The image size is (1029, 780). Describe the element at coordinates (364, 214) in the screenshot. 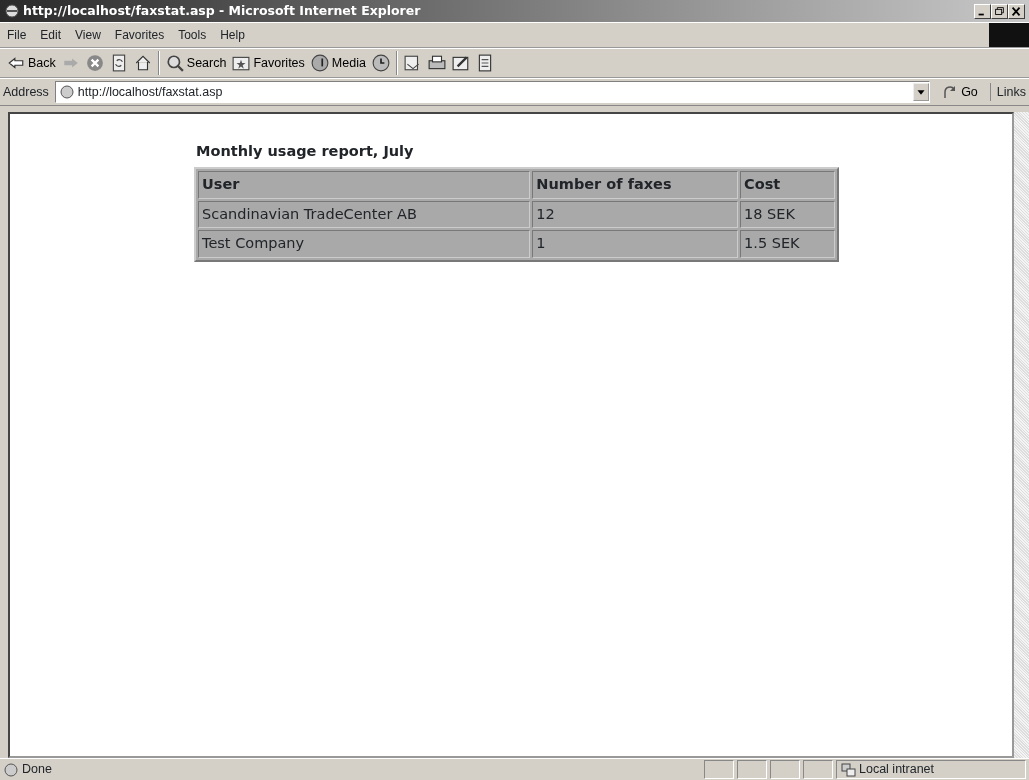

I see `table-cell: Scandinavian TradeCenter AB` at that location.